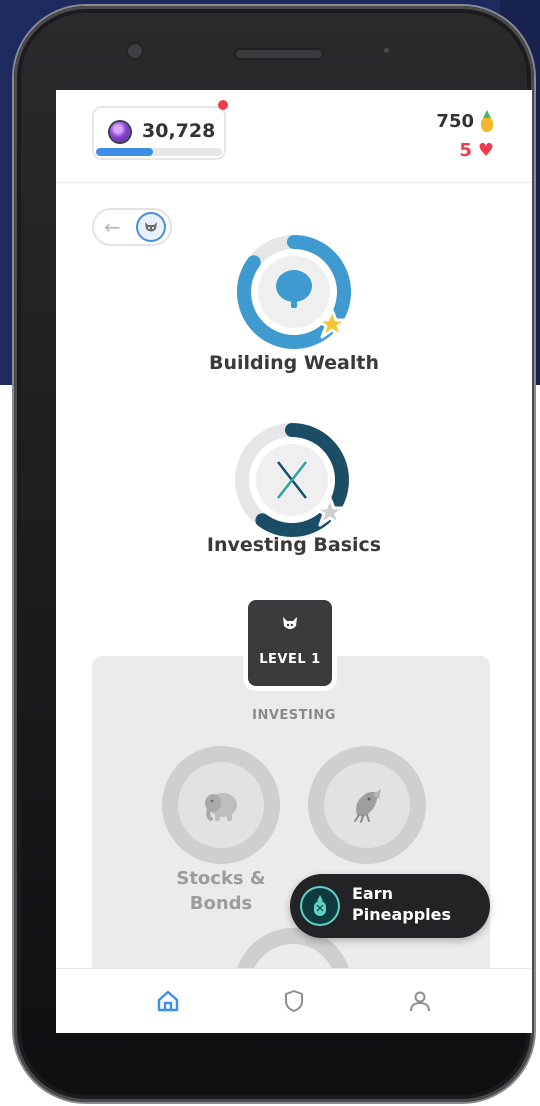 This screenshot has height=1106, width=540. What do you see at coordinates (132, 227) in the screenshot?
I see `back-button: ←` at bounding box center [132, 227].